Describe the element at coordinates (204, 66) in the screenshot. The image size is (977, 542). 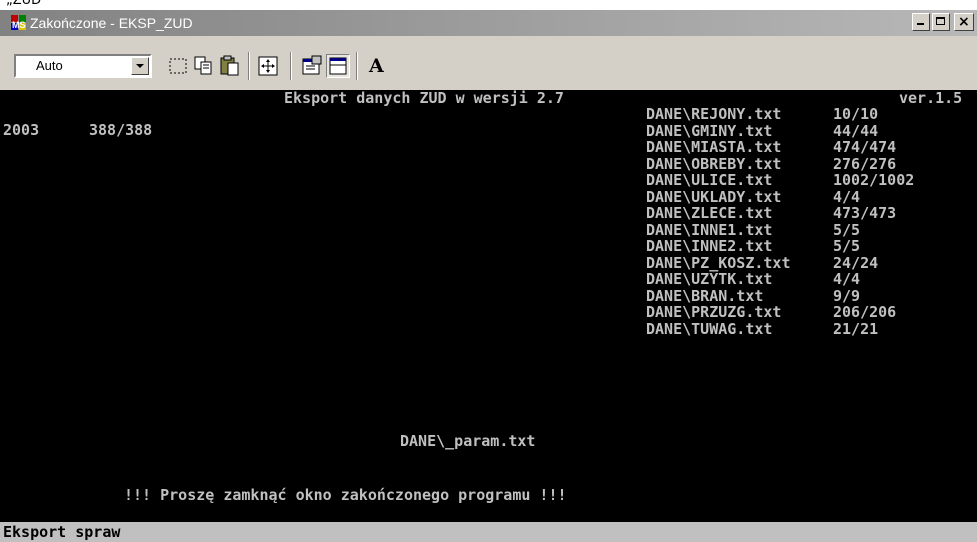
I see `copy-button` at that location.